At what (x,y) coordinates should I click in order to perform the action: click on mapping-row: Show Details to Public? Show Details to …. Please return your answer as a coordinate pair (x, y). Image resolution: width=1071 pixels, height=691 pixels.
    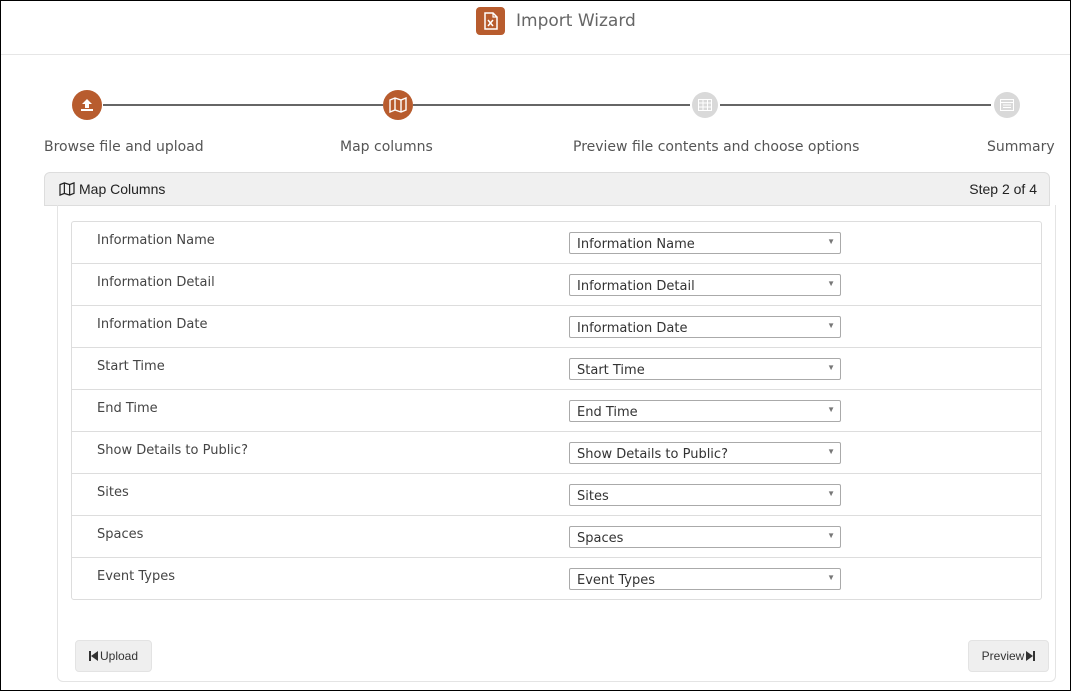
    Looking at the image, I should click on (556, 453).